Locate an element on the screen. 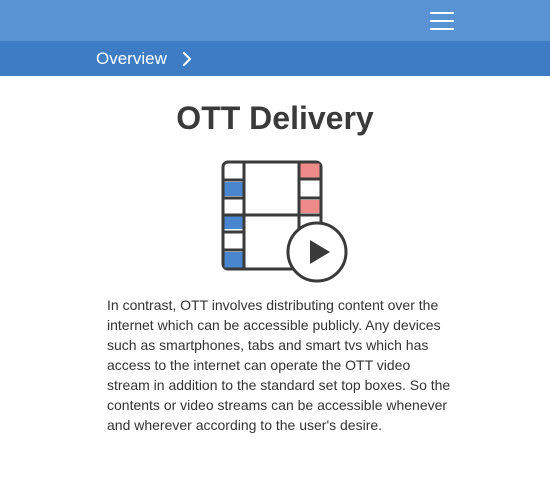 This screenshot has width=550, height=480. breadcrumb-overview-link: Overview is located at coordinates (144, 59).